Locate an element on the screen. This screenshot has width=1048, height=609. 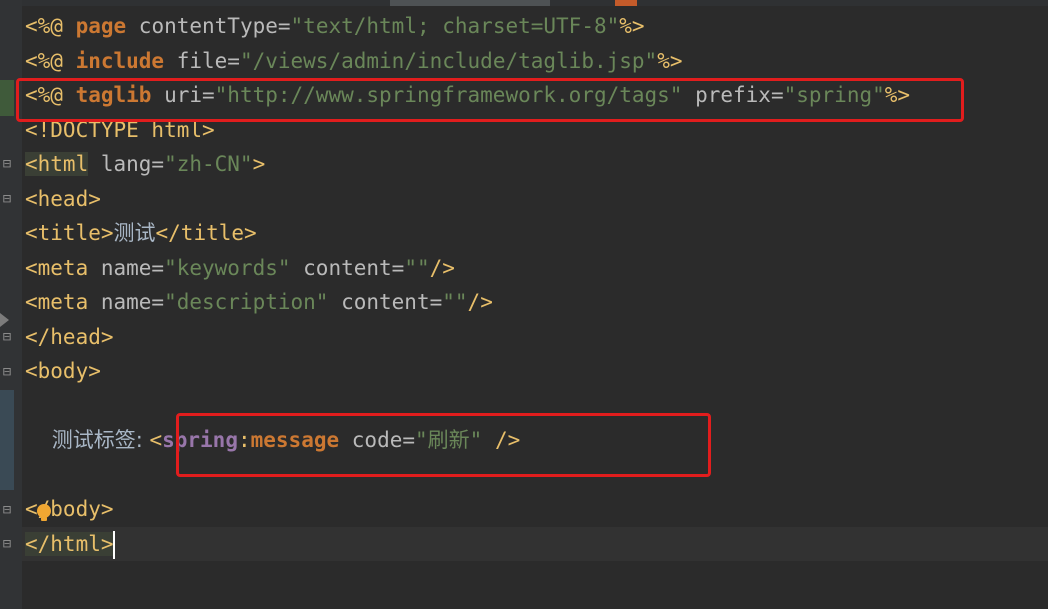
code-token: <title> is located at coordinates (69, 233).